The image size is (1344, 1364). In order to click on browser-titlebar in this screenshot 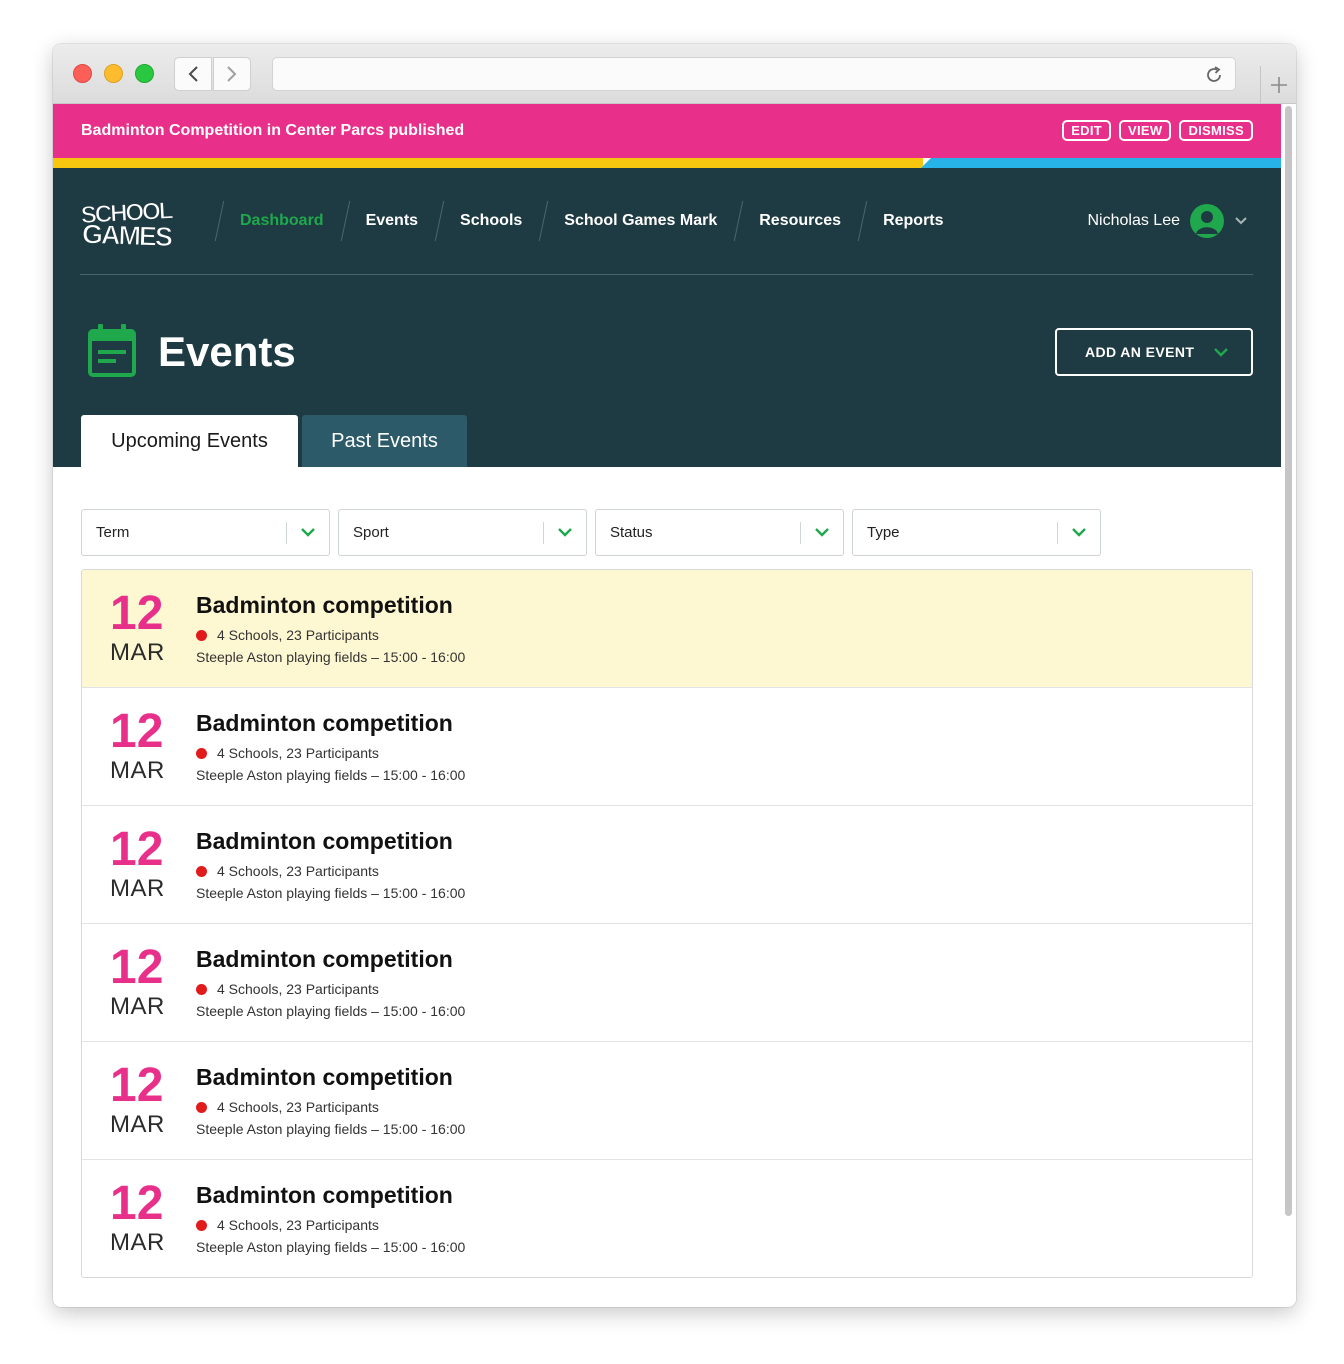, I will do `click(674, 74)`.